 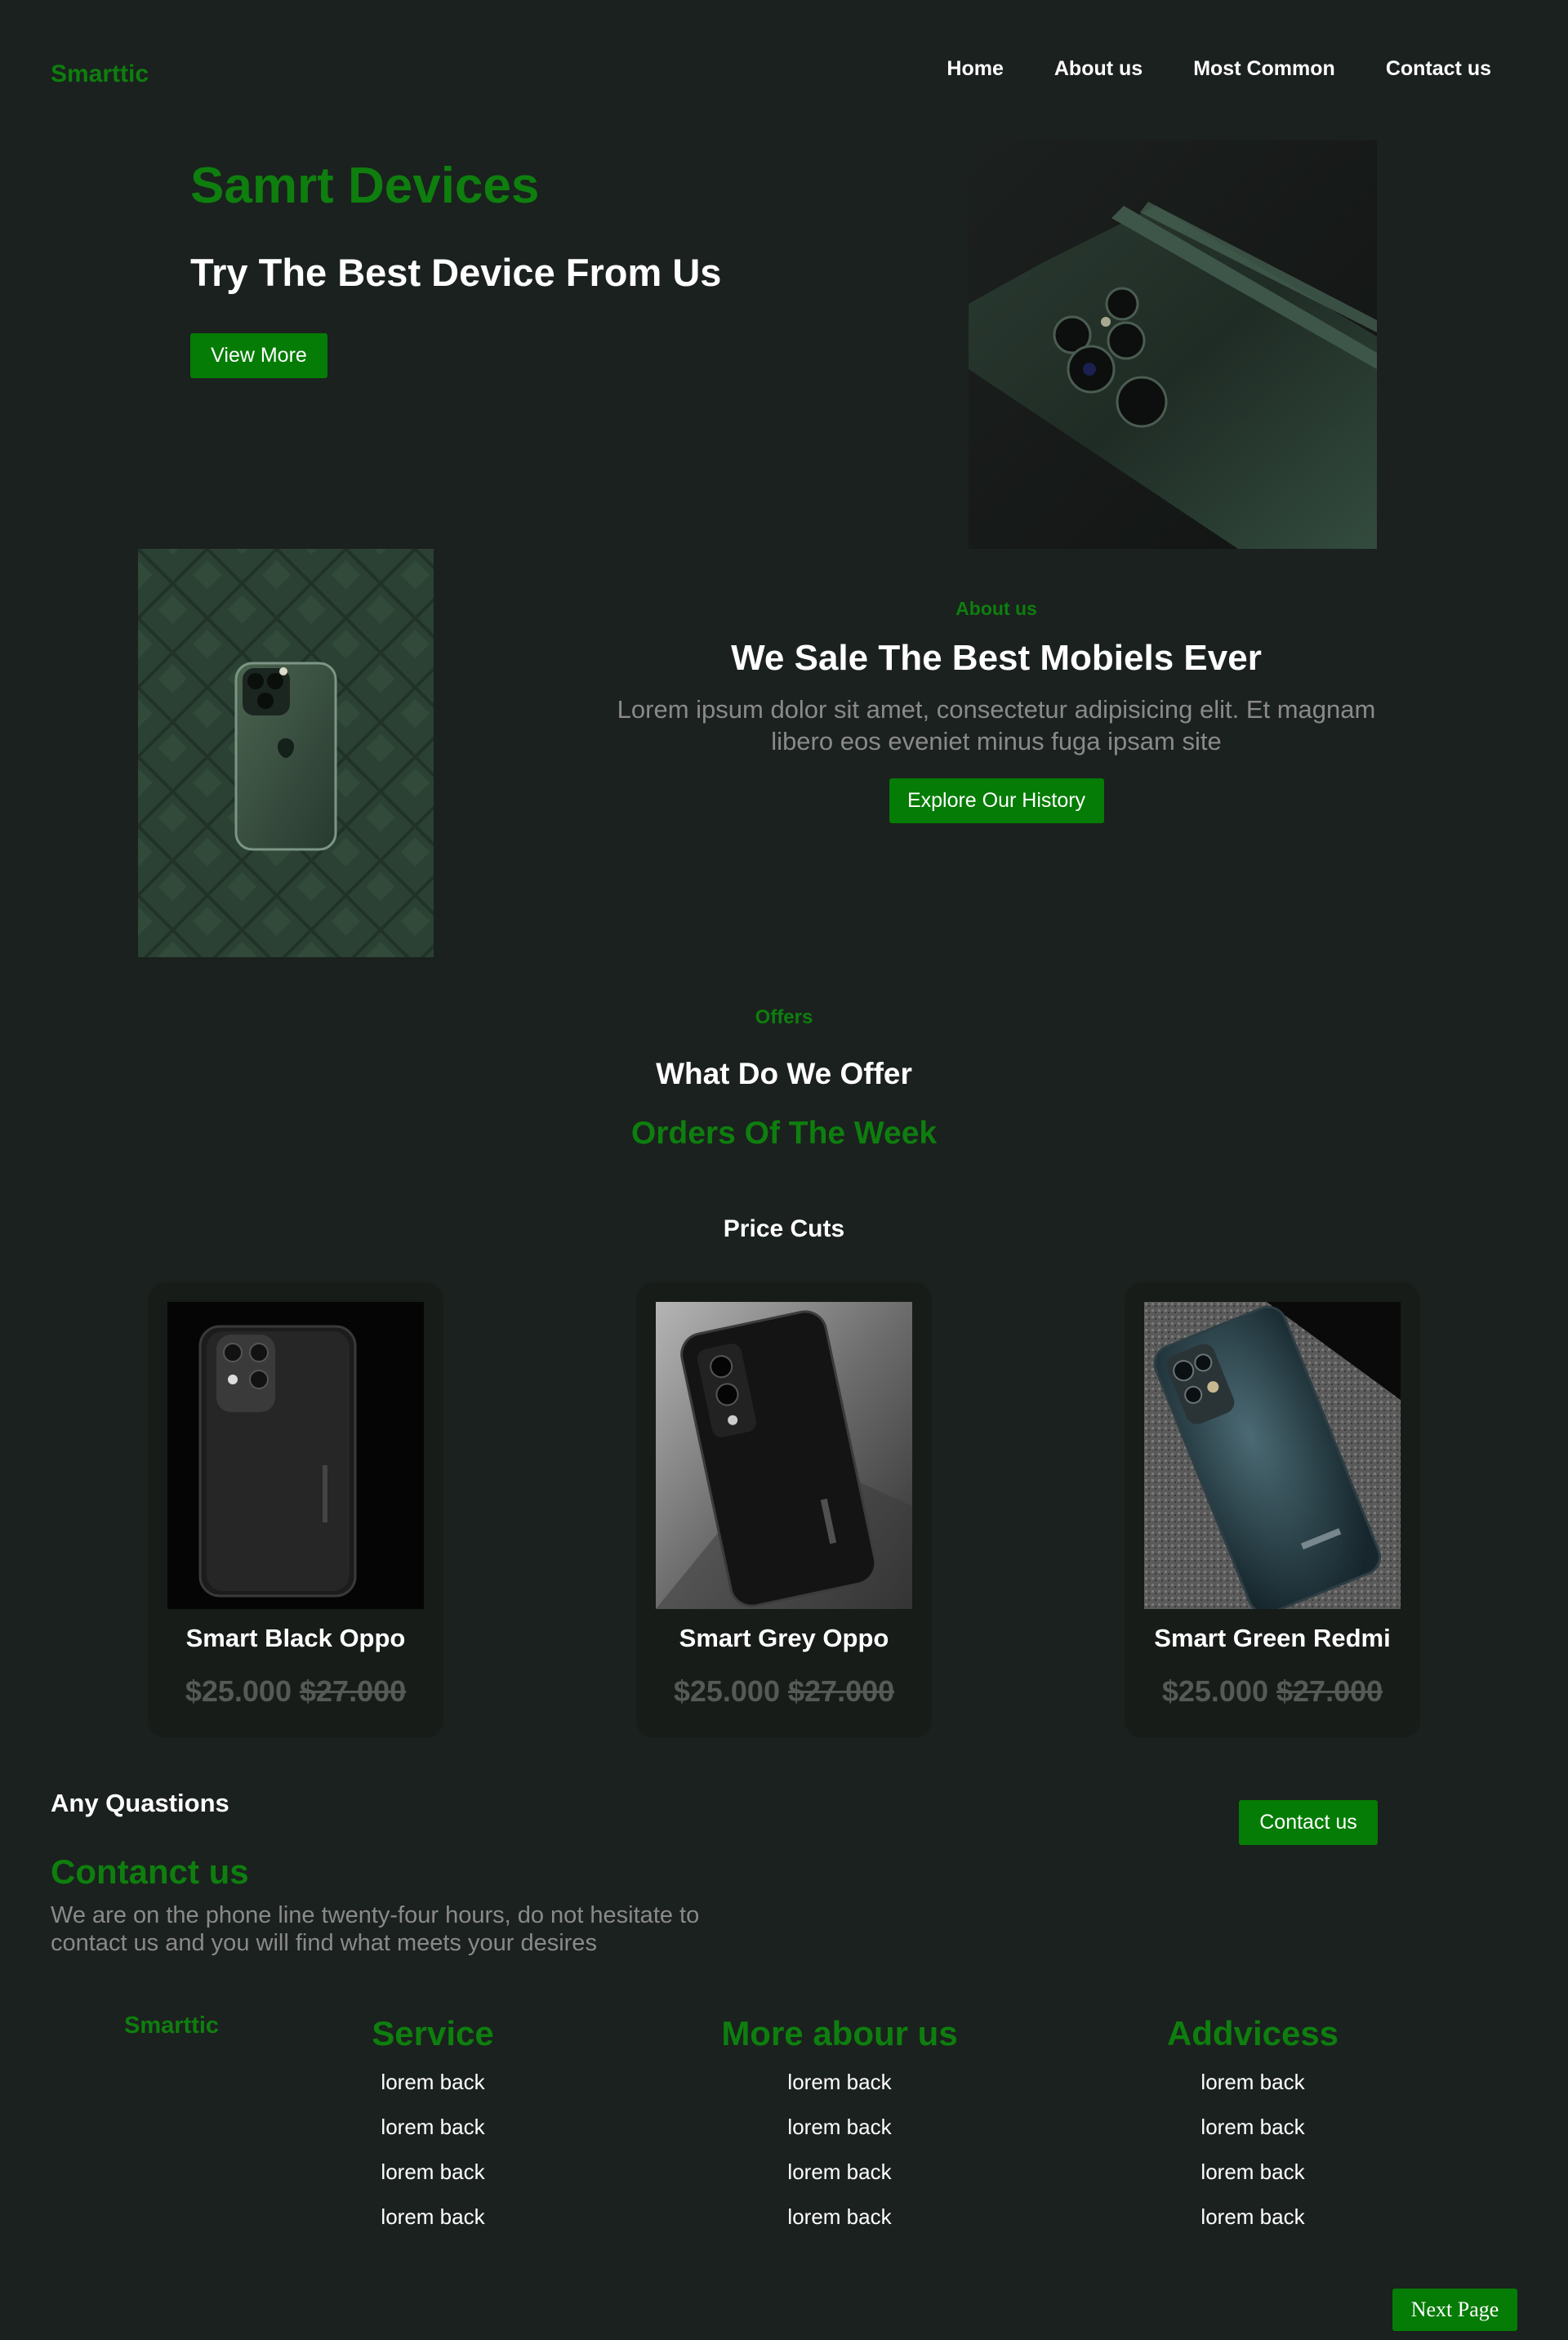 I want to click on product-name: Smart Black Oppo, so click(x=295, y=1638).